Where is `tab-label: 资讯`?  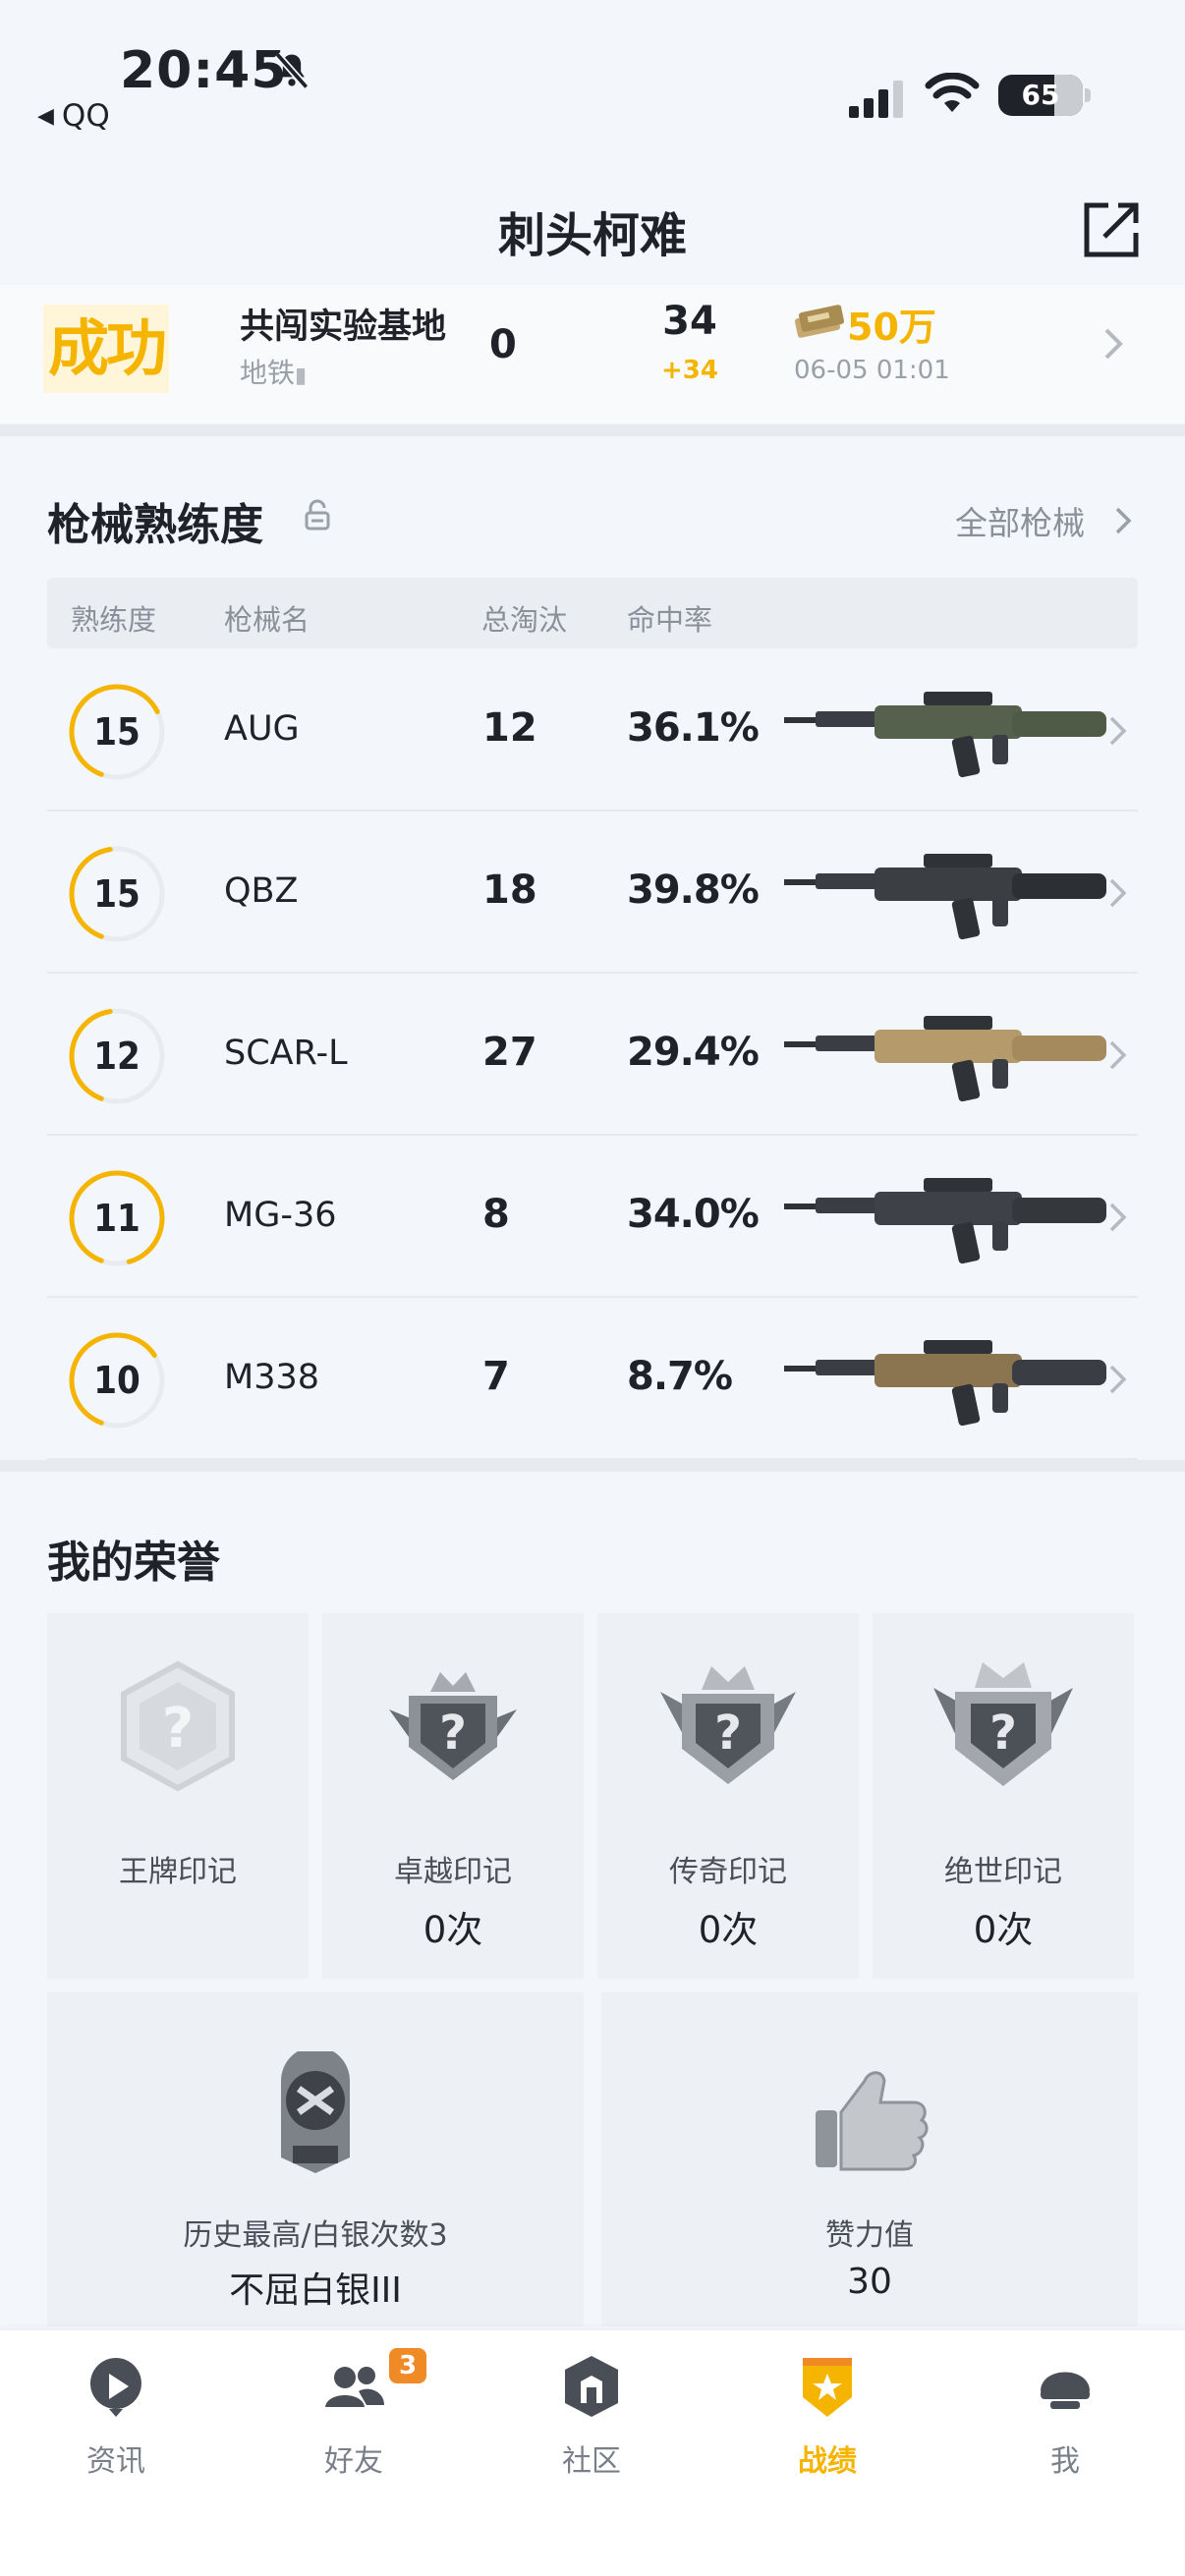
tab-label: 资讯 is located at coordinates (116, 2461).